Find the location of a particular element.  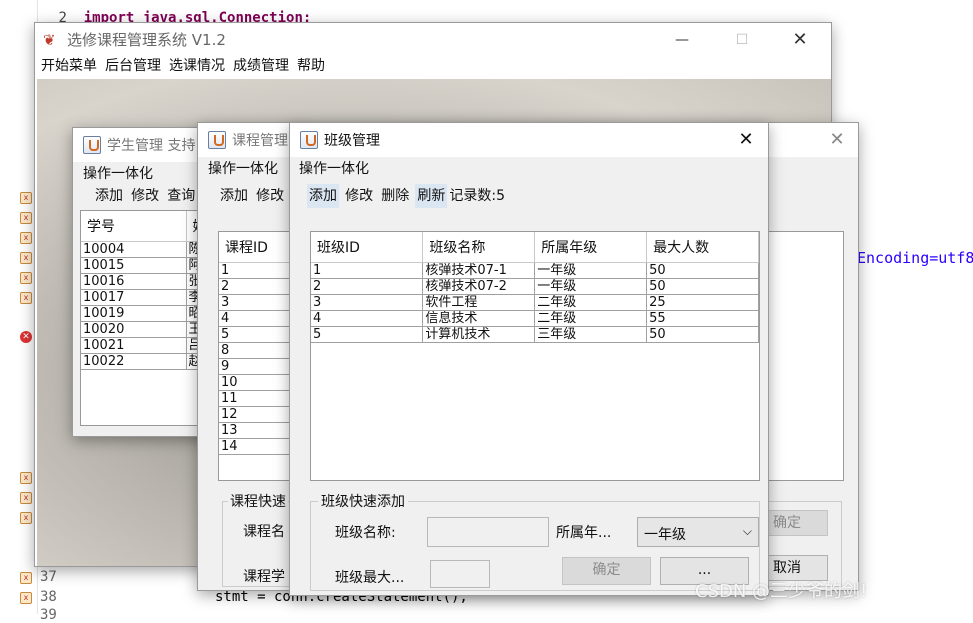

table-row: 5 计算机技术 三年级 50 is located at coordinates (535, 334).